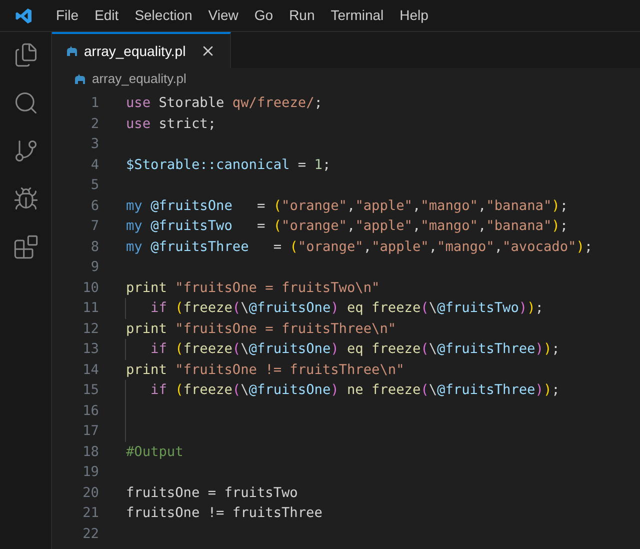 This screenshot has height=549, width=640. What do you see at coordinates (90, 308) in the screenshot?
I see `line-number: 11` at bounding box center [90, 308].